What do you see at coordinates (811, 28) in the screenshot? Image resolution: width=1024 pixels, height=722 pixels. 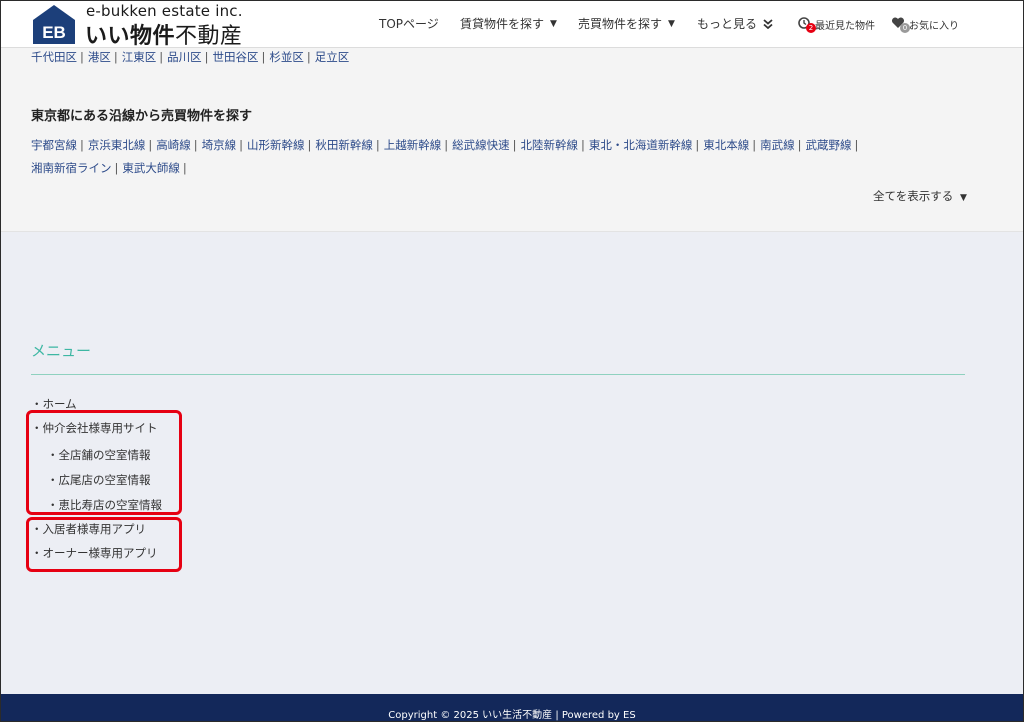 I see `recent-count-badge: 2` at bounding box center [811, 28].